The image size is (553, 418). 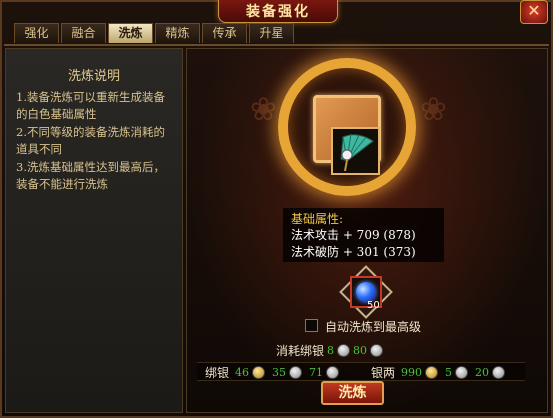 What do you see at coordinates (276, 45) in the screenshot?
I see `tab-divider` at bounding box center [276, 45].